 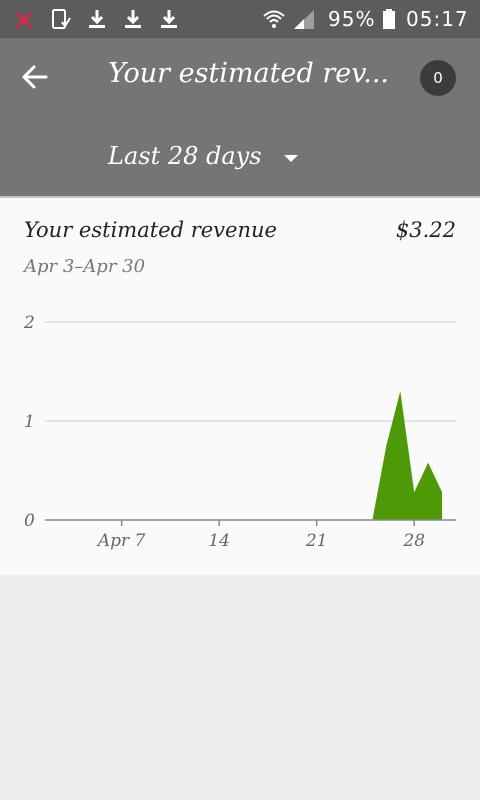 What do you see at coordinates (316, 541) in the screenshot?
I see `x-tick-label: 21` at bounding box center [316, 541].